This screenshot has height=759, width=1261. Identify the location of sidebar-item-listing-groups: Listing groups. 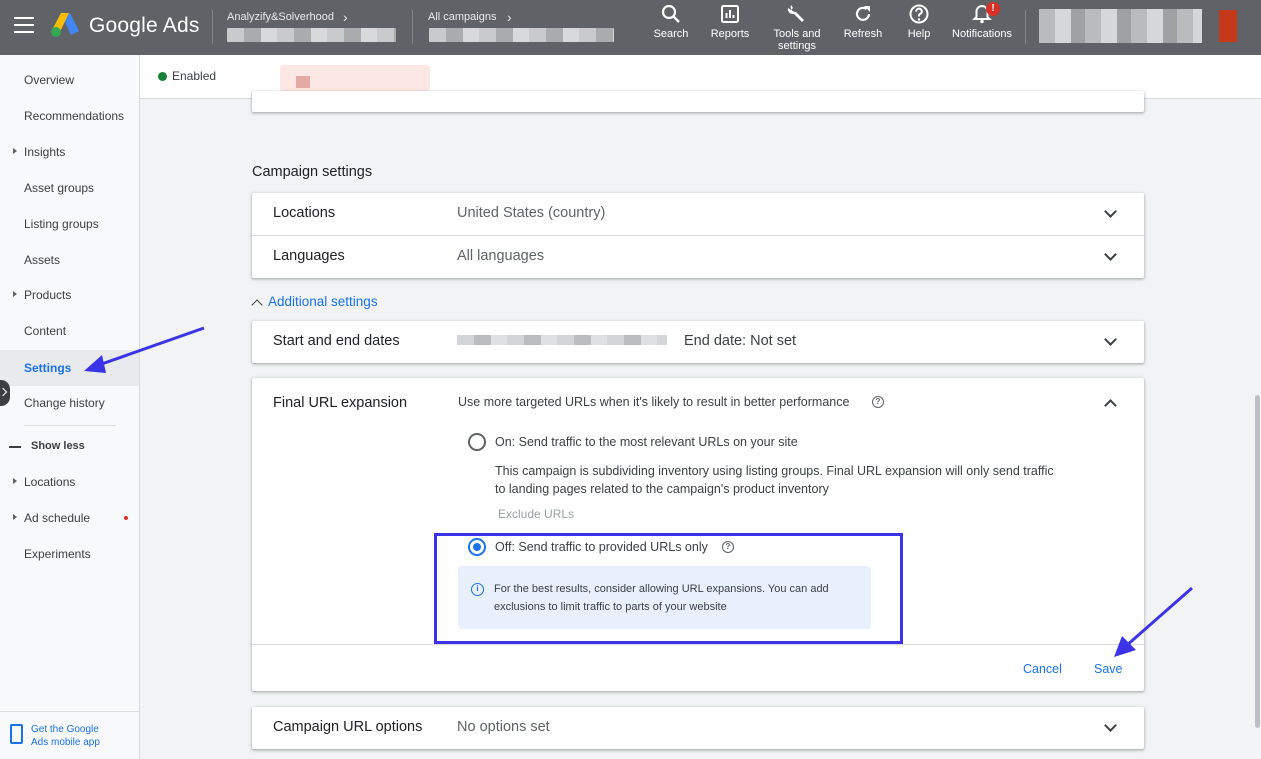
(69, 224).